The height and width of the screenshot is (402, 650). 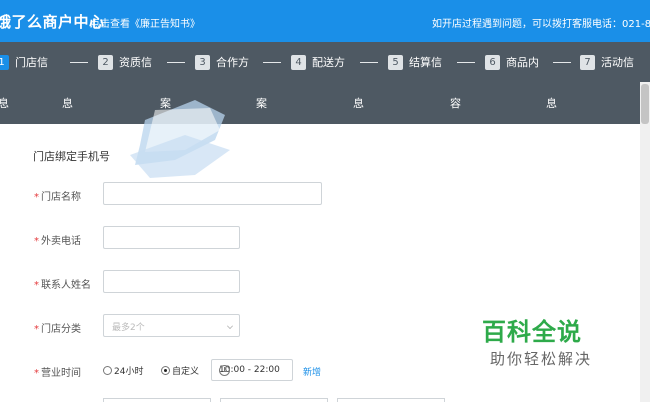 What do you see at coordinates (57, 329) in the screenshot?
I see `category-label: * 门店分类` at bounding box center [57, 329].